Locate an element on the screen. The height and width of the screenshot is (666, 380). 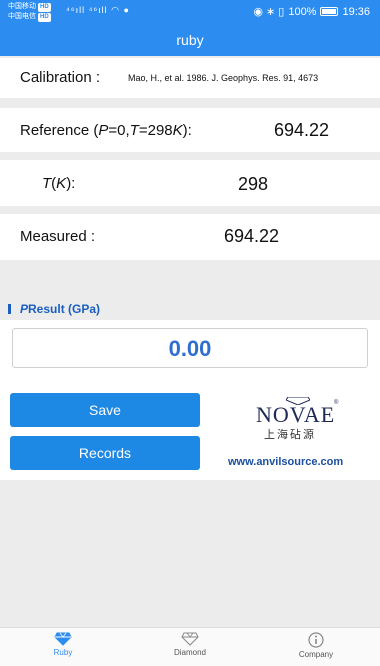
temperature-row: T(K): 298 is located at coordinates (190, 183).